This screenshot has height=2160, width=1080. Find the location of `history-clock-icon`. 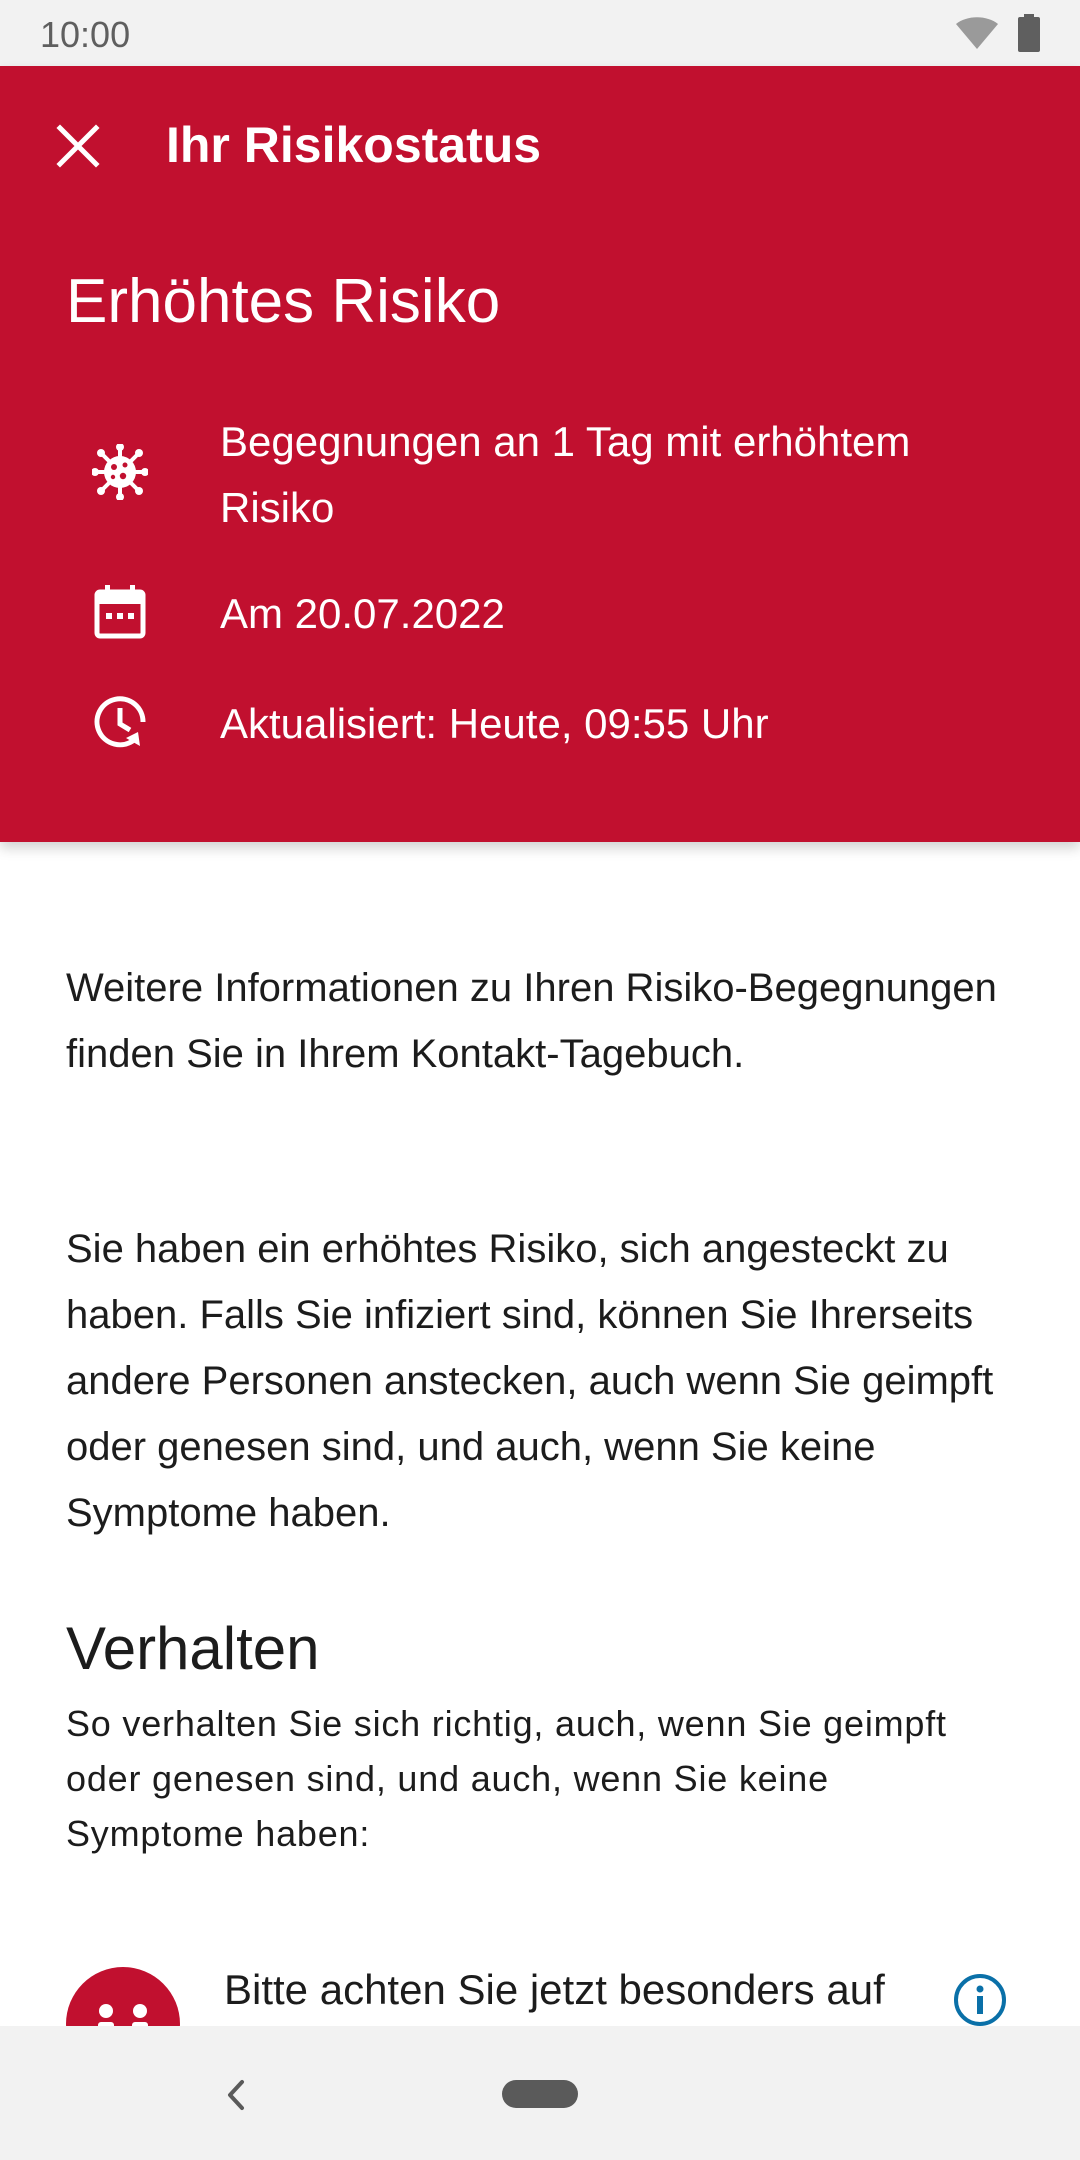

history-clock-icon is located at coordinates (120, 722).